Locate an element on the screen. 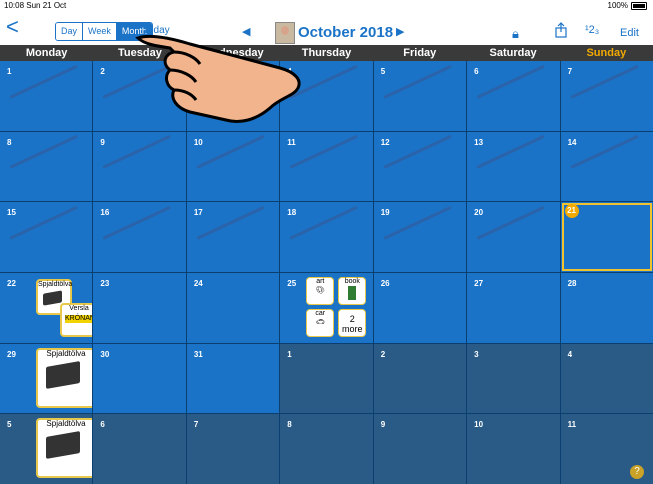 This screenshot has height=484, width=653. day-cell: 31 is located at coordinates (233, 378).